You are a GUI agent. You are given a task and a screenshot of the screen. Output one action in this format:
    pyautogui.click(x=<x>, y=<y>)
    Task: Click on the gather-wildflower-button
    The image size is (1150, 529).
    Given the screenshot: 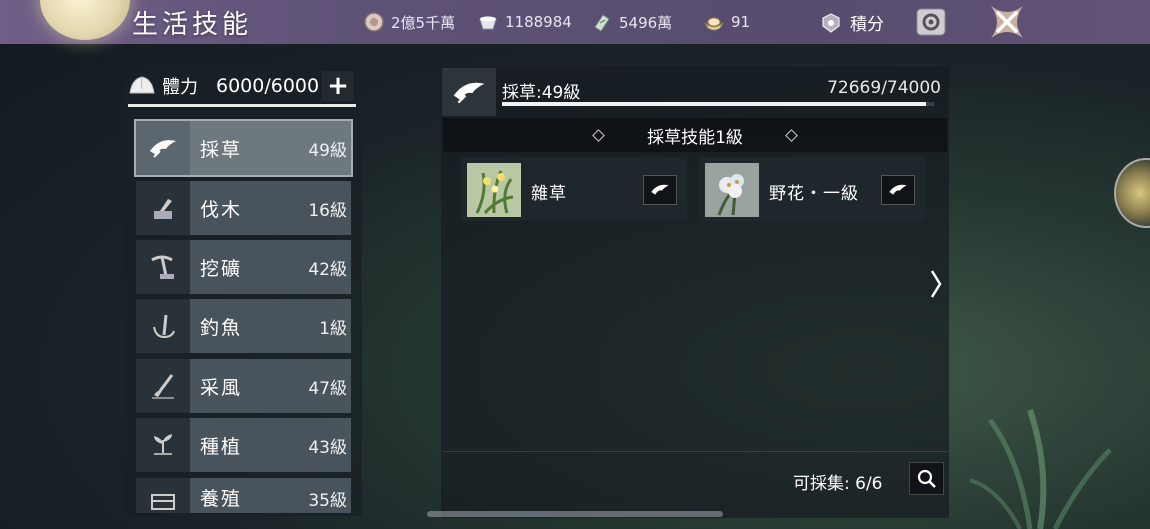 What is the action you would take?
    pyautogui.click(x=898, y=190)
    